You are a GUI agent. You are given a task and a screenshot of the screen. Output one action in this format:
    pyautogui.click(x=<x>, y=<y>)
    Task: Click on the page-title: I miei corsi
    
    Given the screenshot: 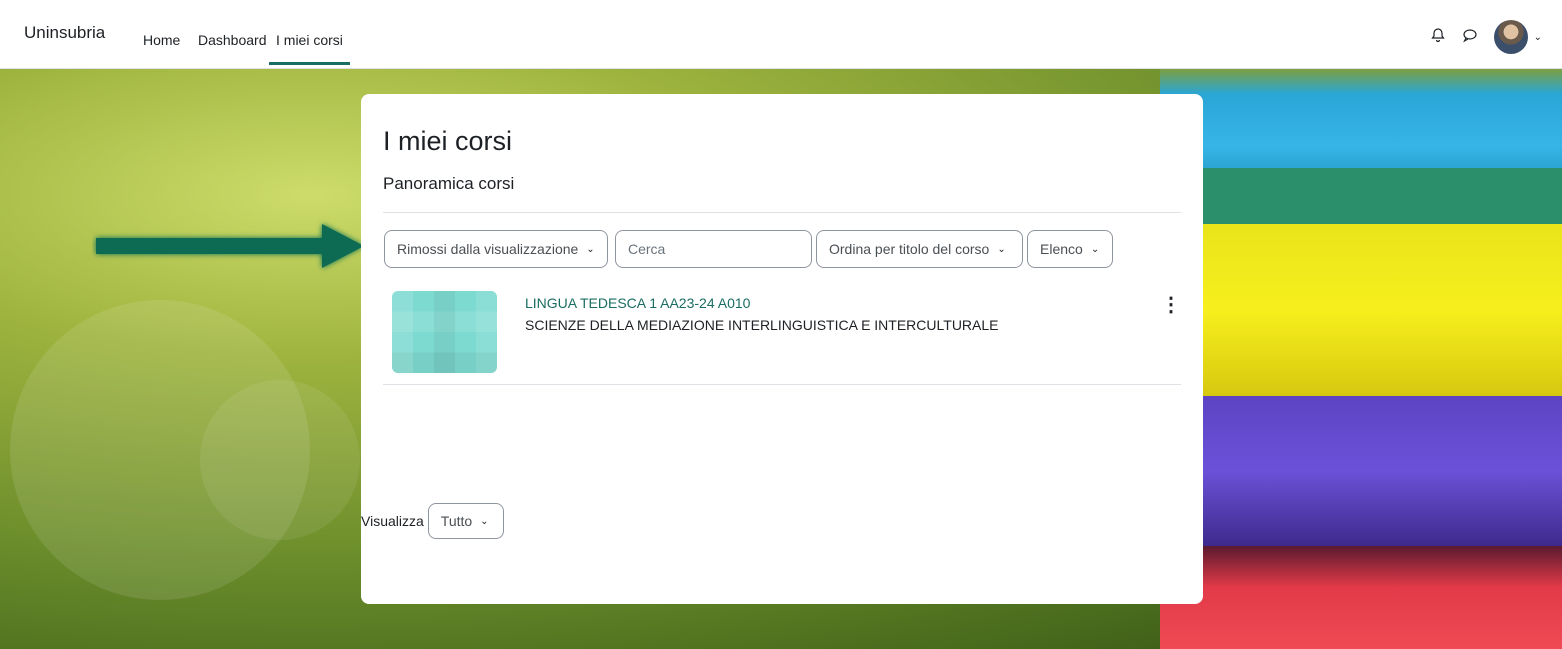 What is the action you would take?
    pyautogui.click(x=448, y=141)
    